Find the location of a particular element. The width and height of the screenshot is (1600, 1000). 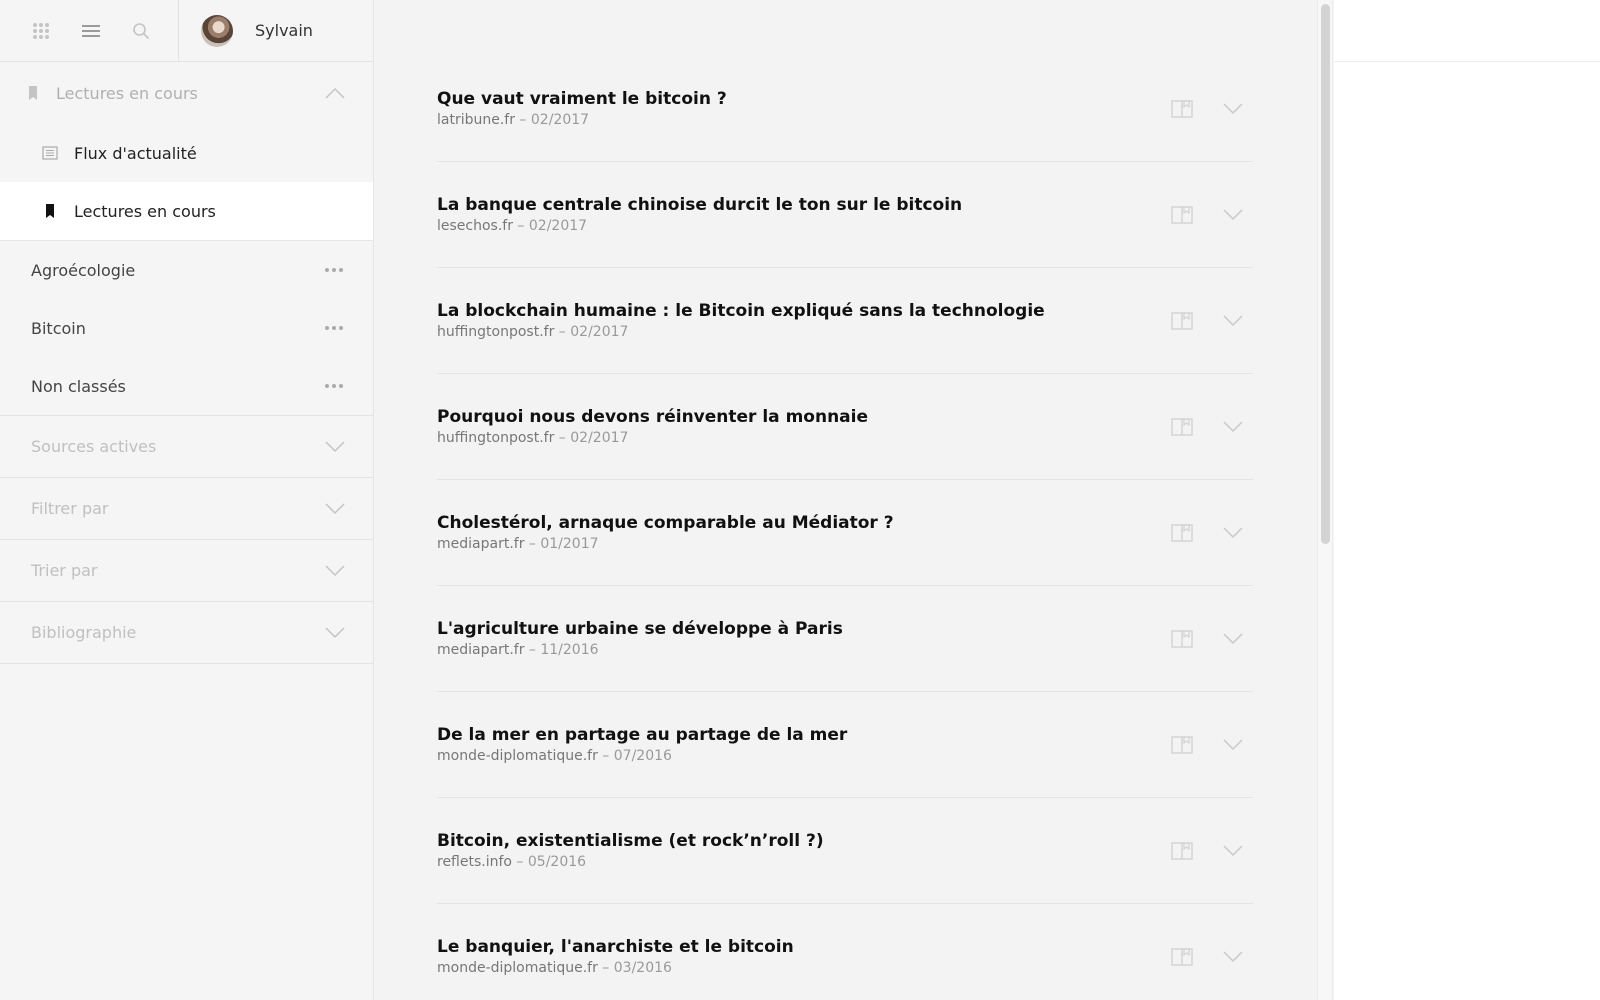

article-source: reflets.info is located at coordinates (474, 862).